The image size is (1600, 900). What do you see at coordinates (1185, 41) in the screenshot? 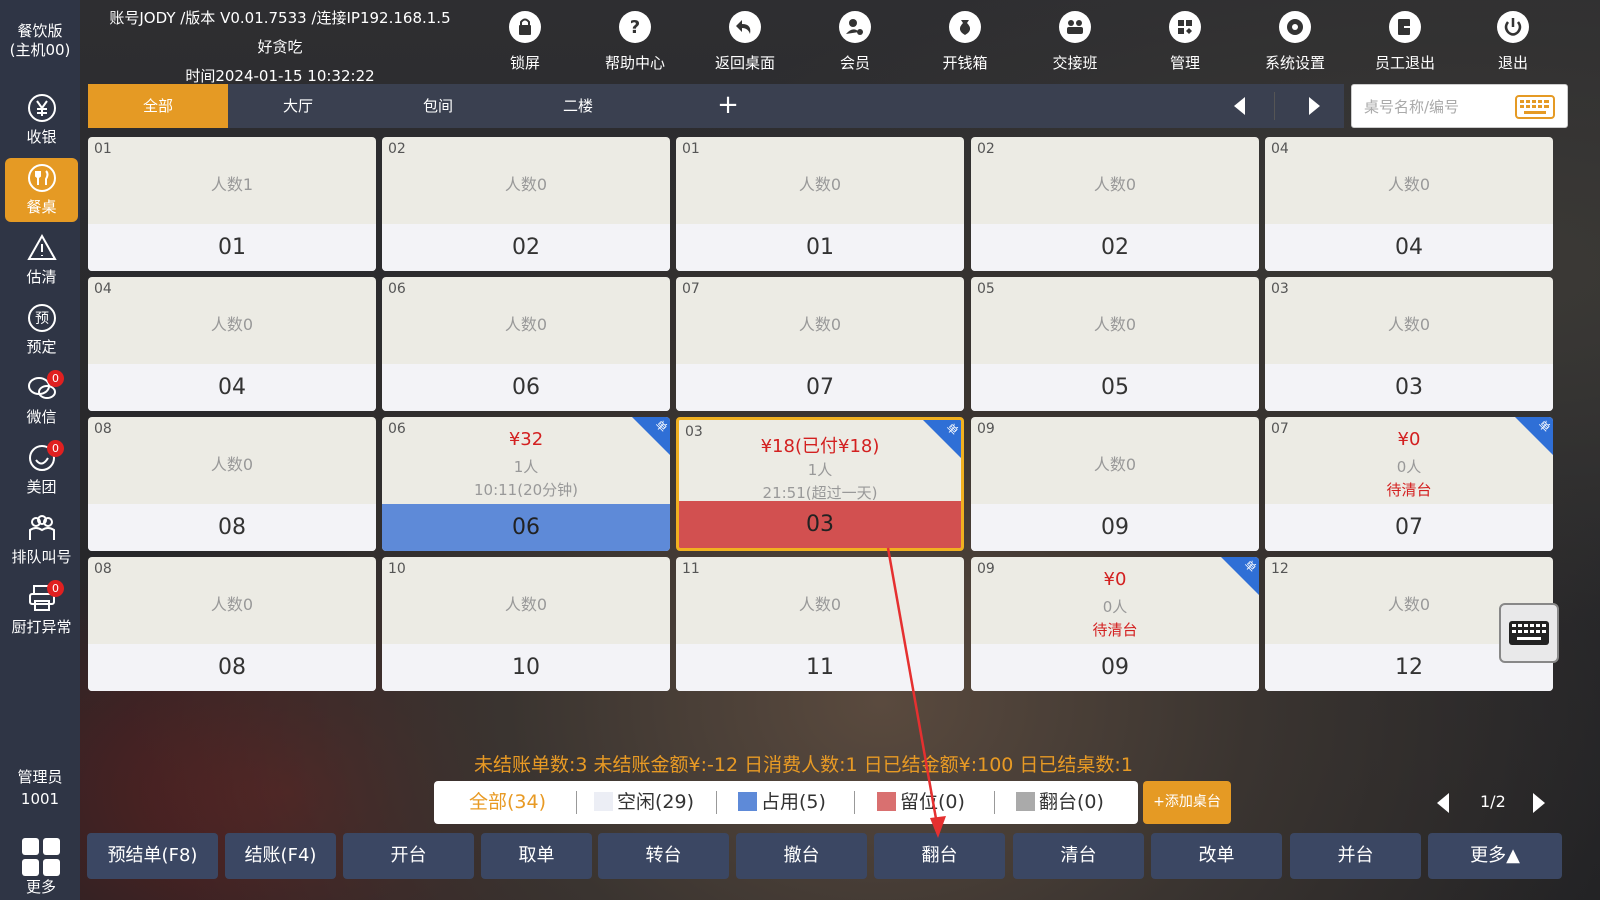
I see `toolbar-manage-button: 管理` at bounding box center [1185, 41].